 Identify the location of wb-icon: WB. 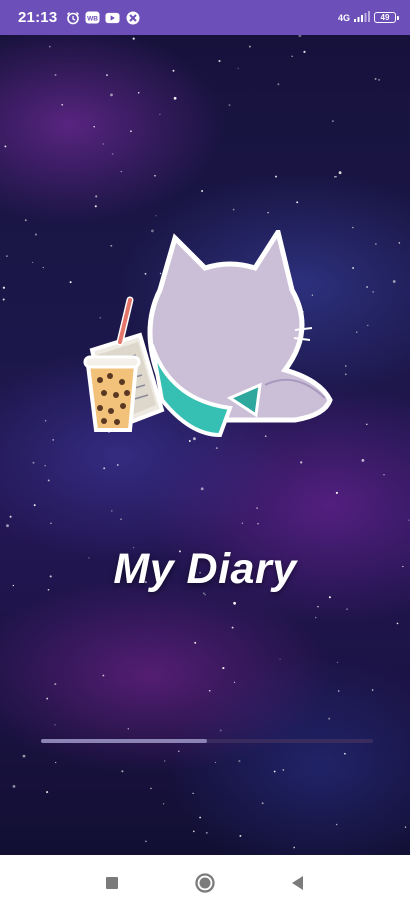
(92, 17).